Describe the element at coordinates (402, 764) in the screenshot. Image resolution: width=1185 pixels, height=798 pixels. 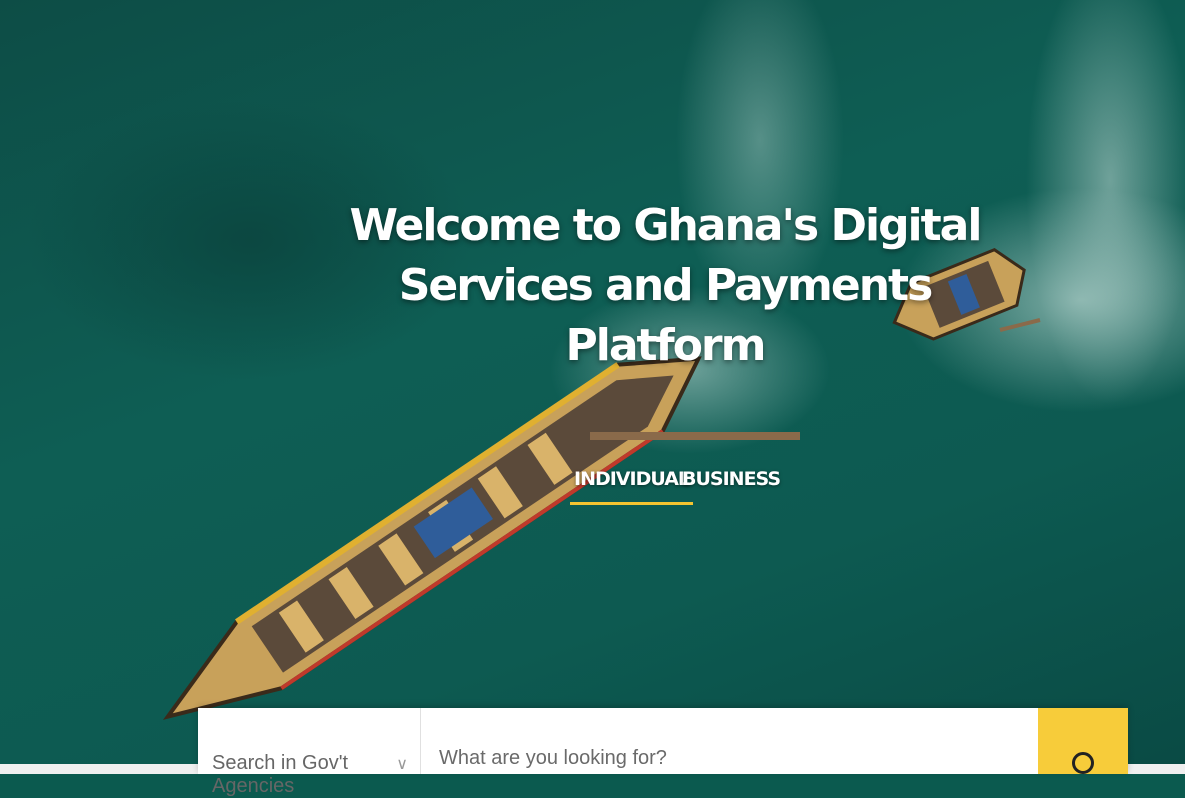
I see `chevron-down-icon: ∨` at that location.